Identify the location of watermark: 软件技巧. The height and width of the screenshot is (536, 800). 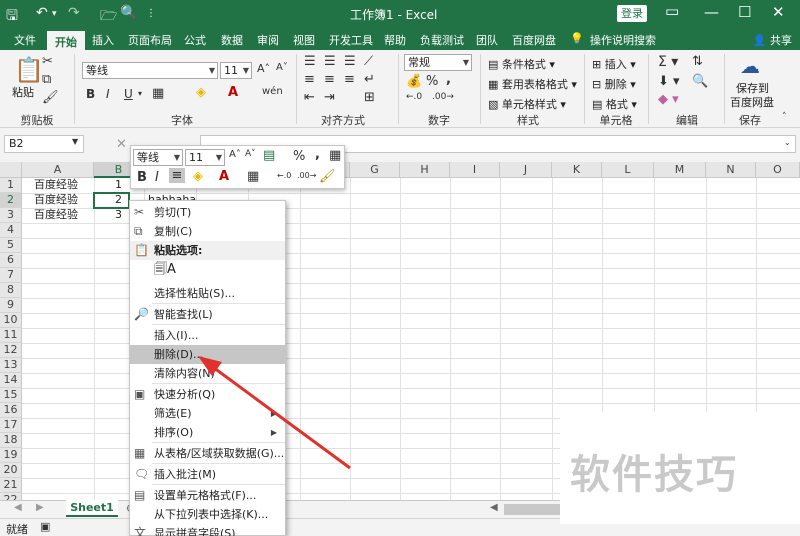
(680, 468).